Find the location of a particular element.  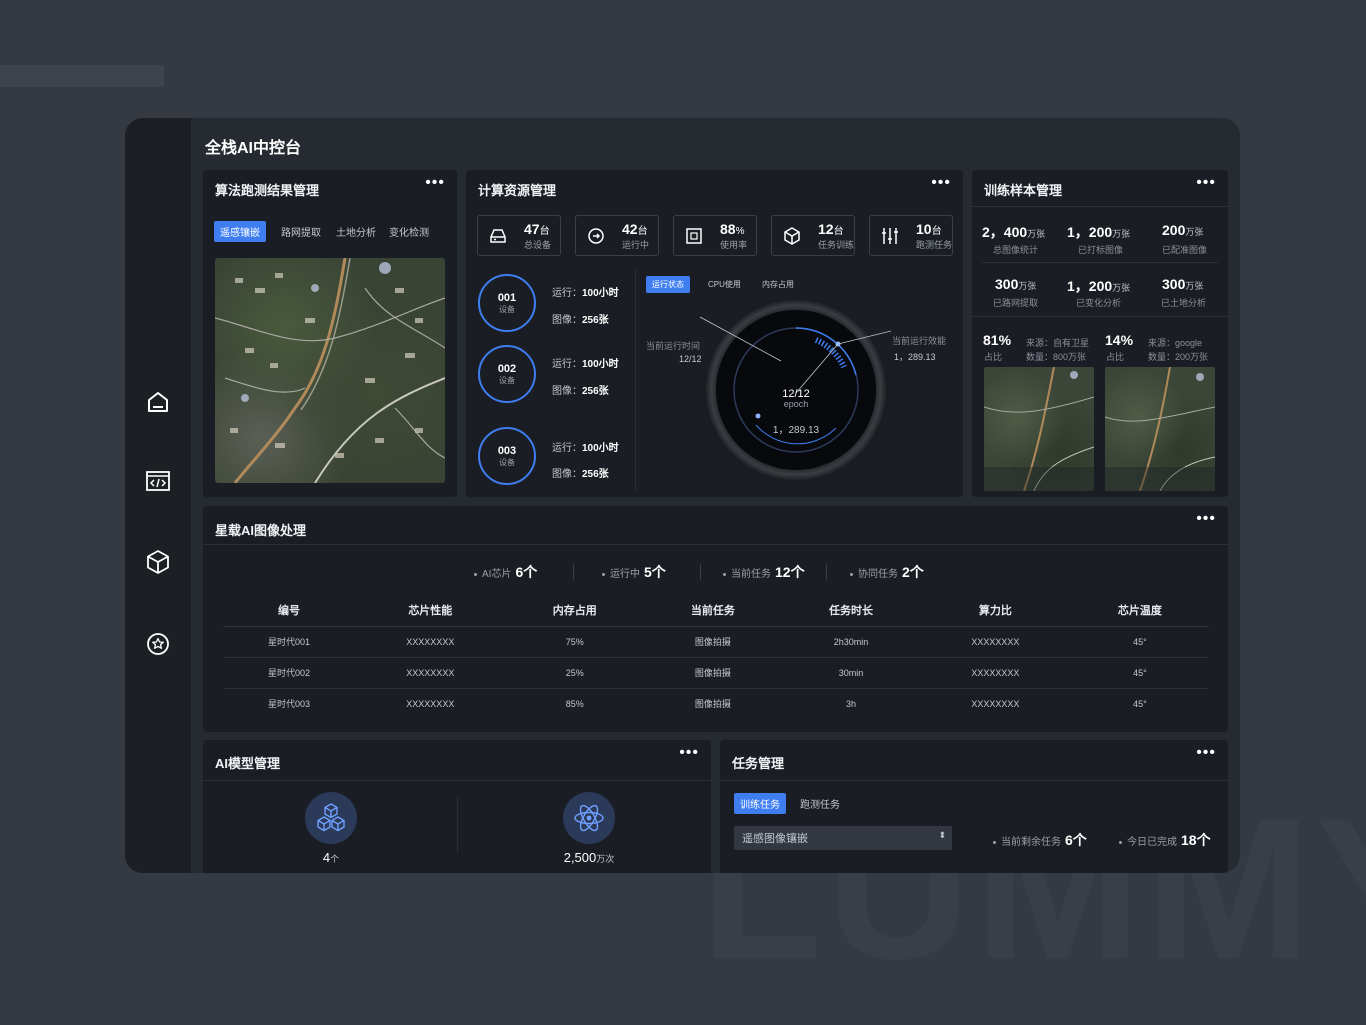

device-id: 001 is located at coordinates (507, 297).